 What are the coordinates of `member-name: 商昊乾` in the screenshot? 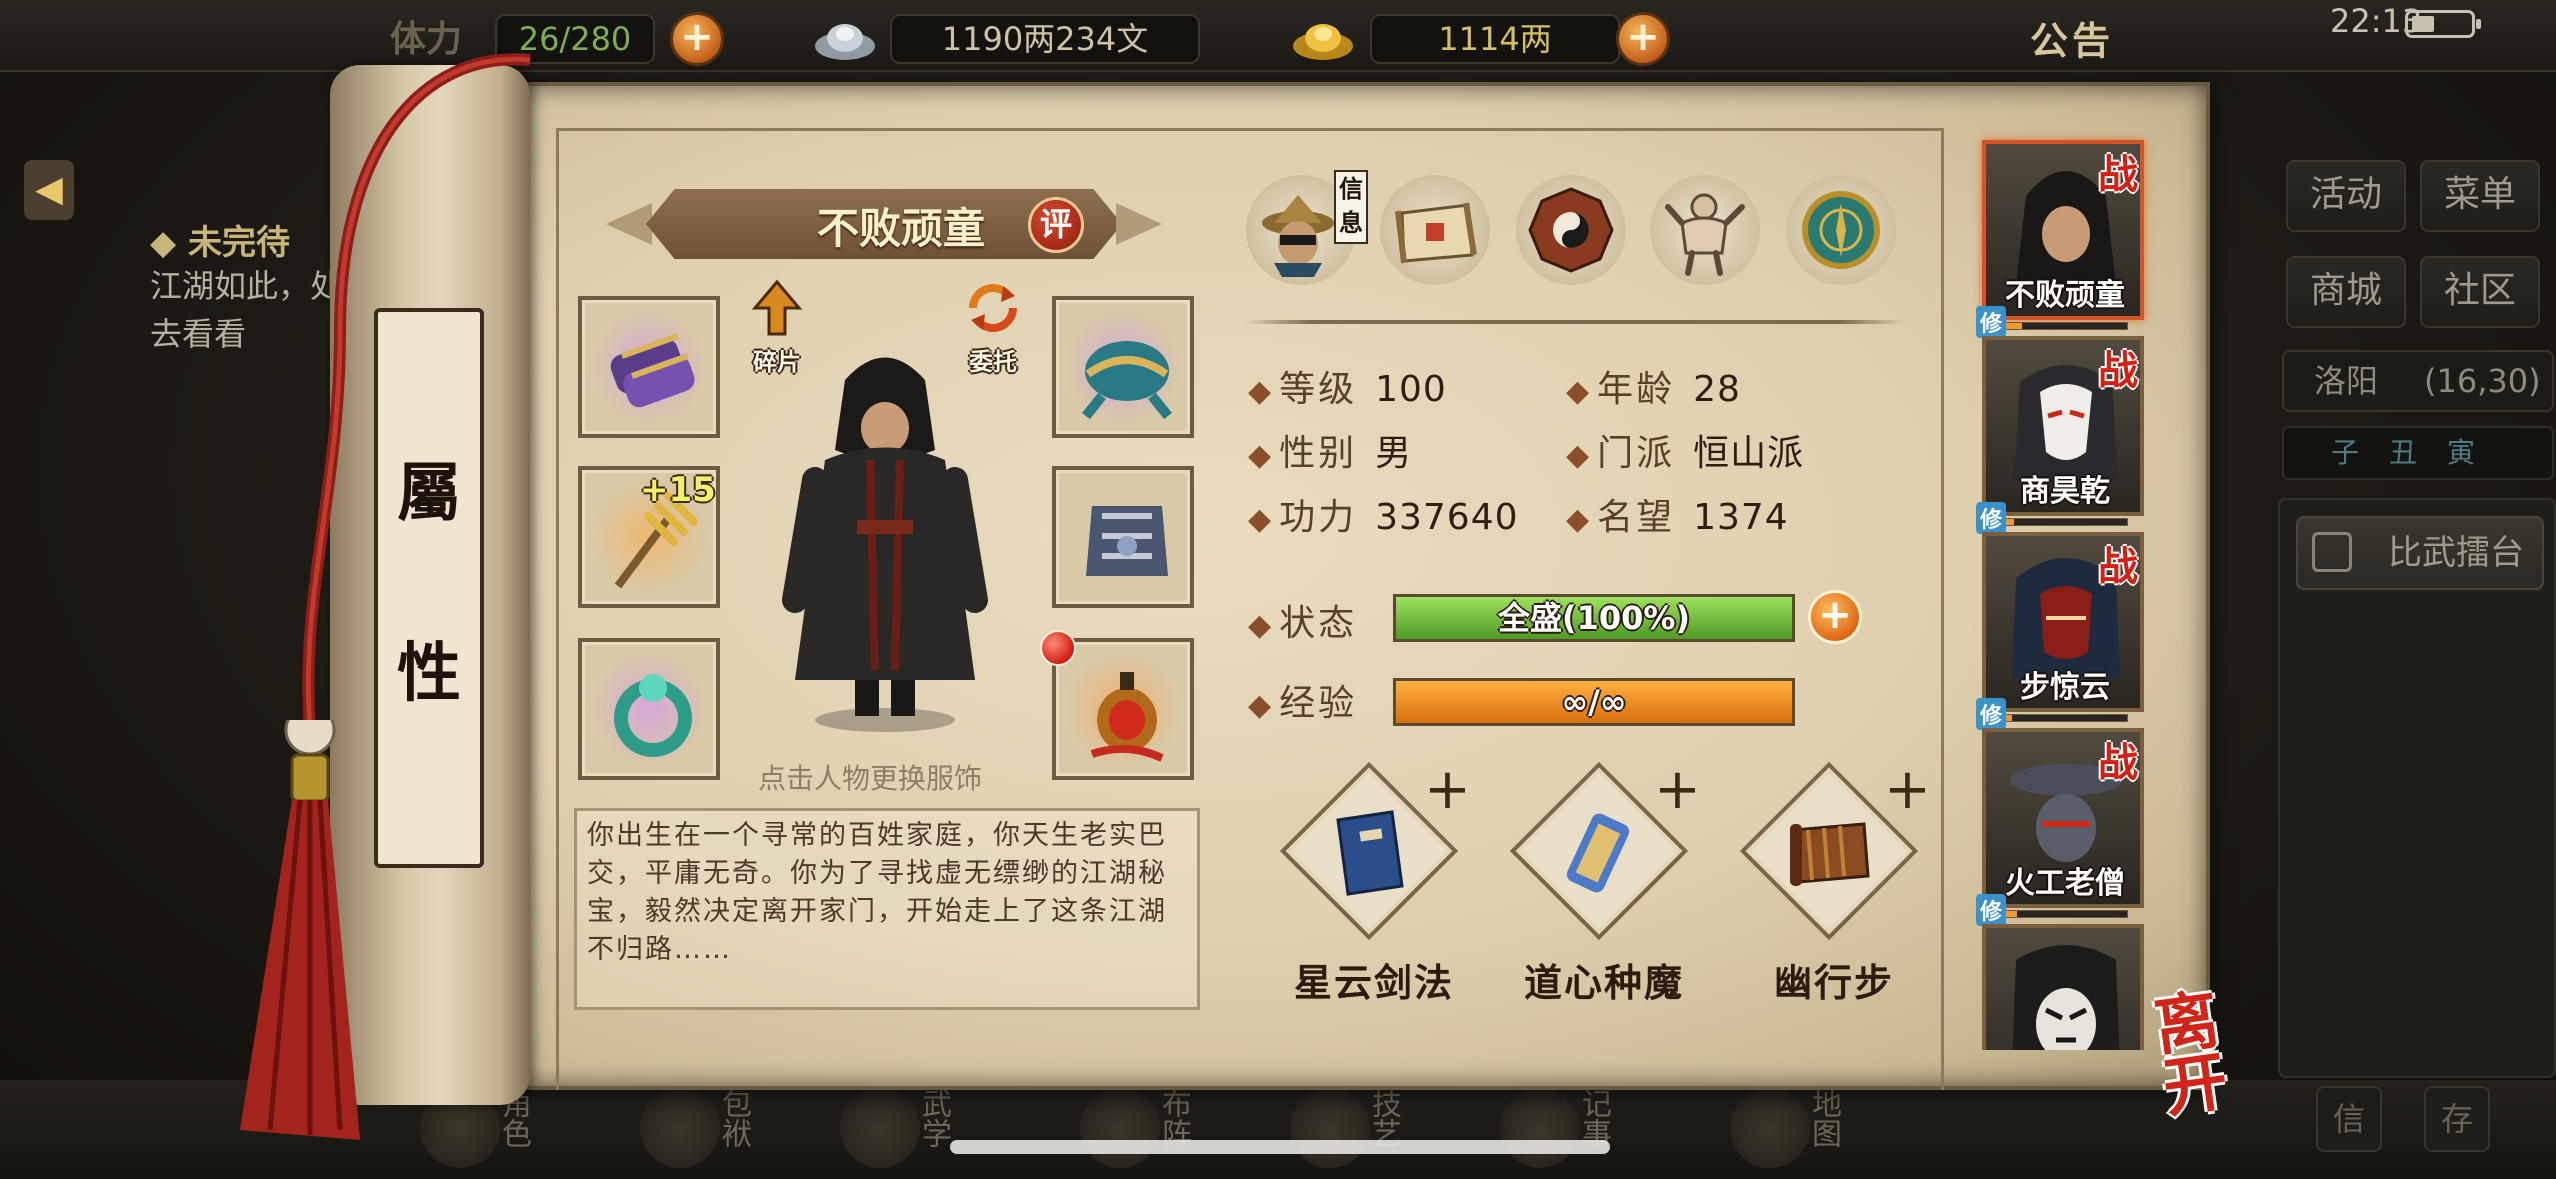 It's located at (2065, 491).